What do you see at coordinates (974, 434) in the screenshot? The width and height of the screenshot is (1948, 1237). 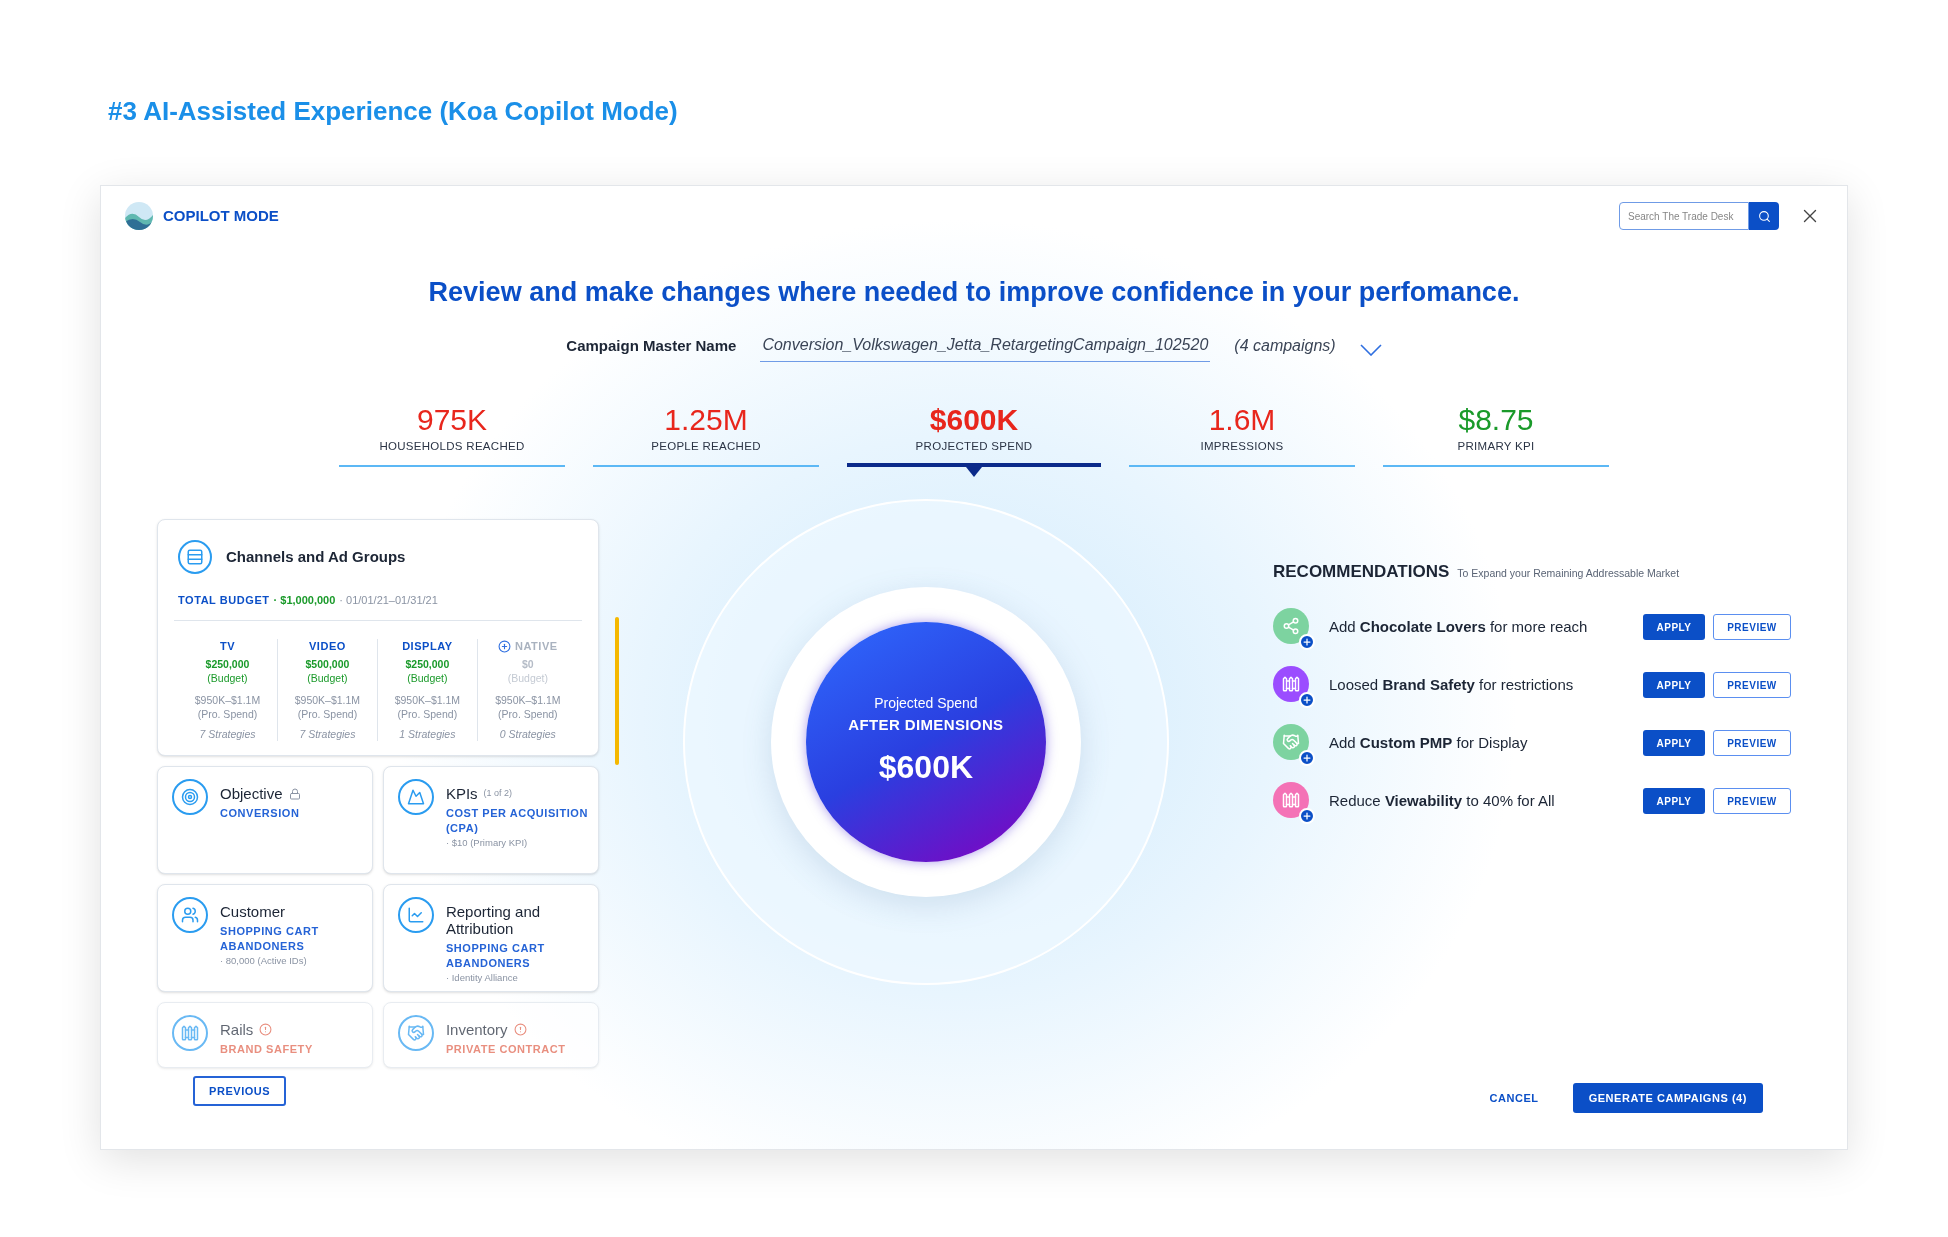 I see `metric-tab: $600K PROJECTED SPEND` at bounding box center [974, 434].